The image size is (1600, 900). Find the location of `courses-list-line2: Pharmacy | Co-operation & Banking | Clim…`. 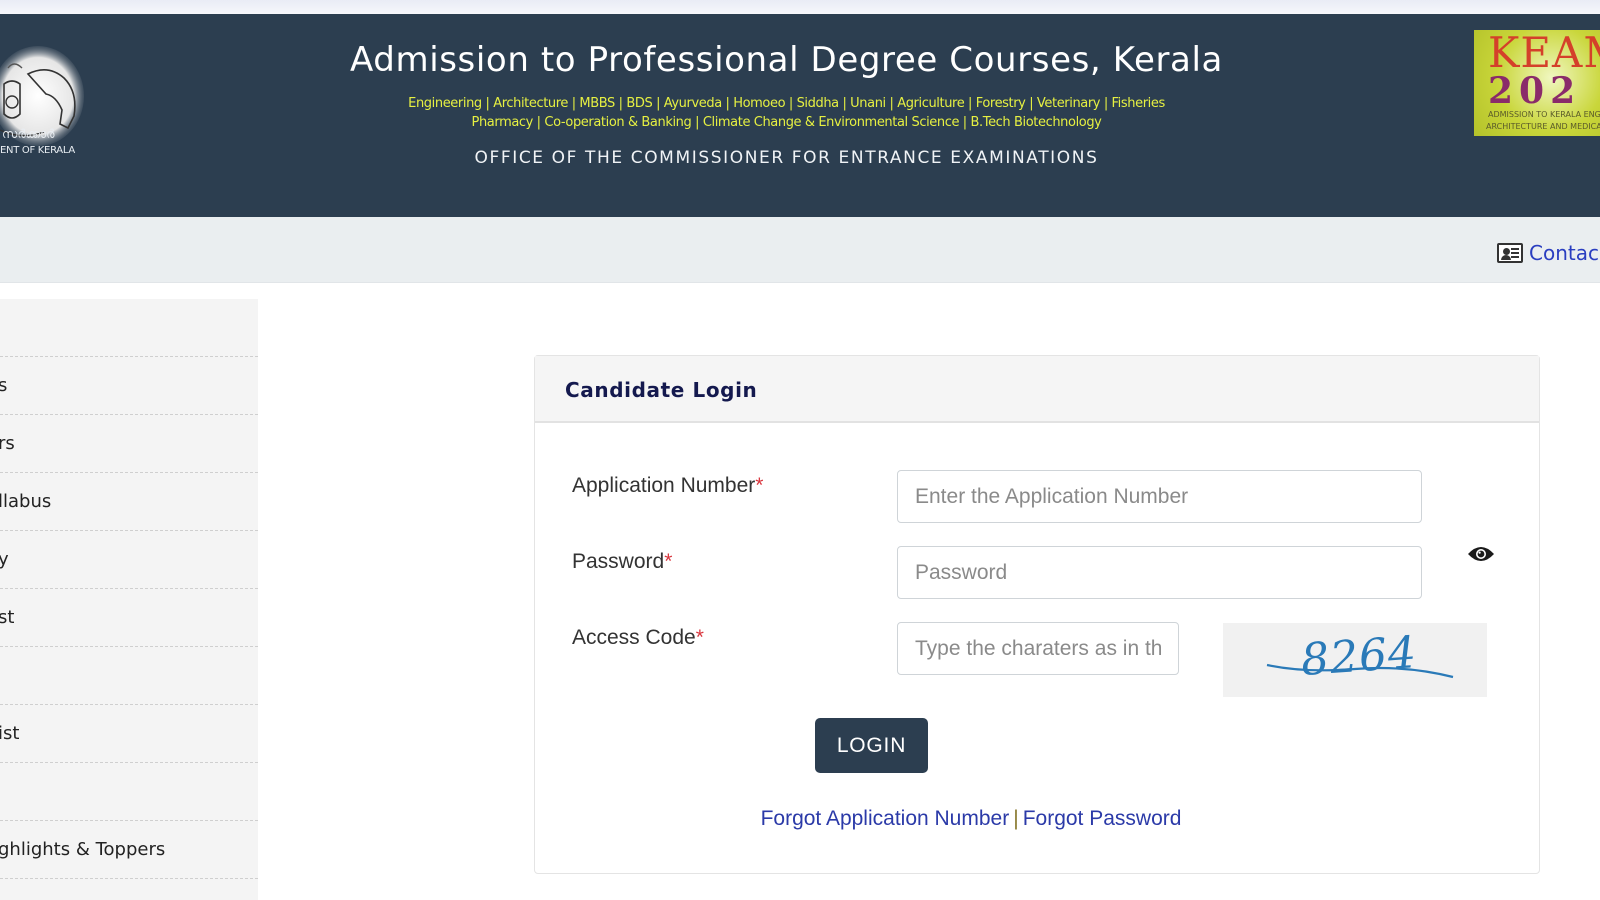

courses-list-line2: Pharmacy | Co-operation & Banking | Clim… is located at coordinates (786, 122).